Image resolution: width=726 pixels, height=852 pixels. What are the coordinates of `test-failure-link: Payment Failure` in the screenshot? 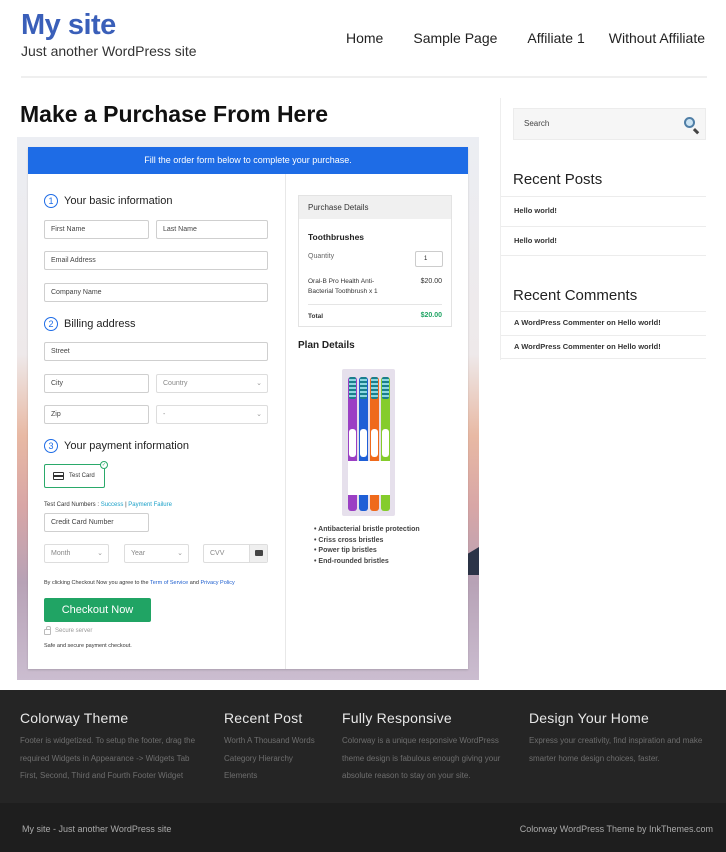 It's located at (150, 505).